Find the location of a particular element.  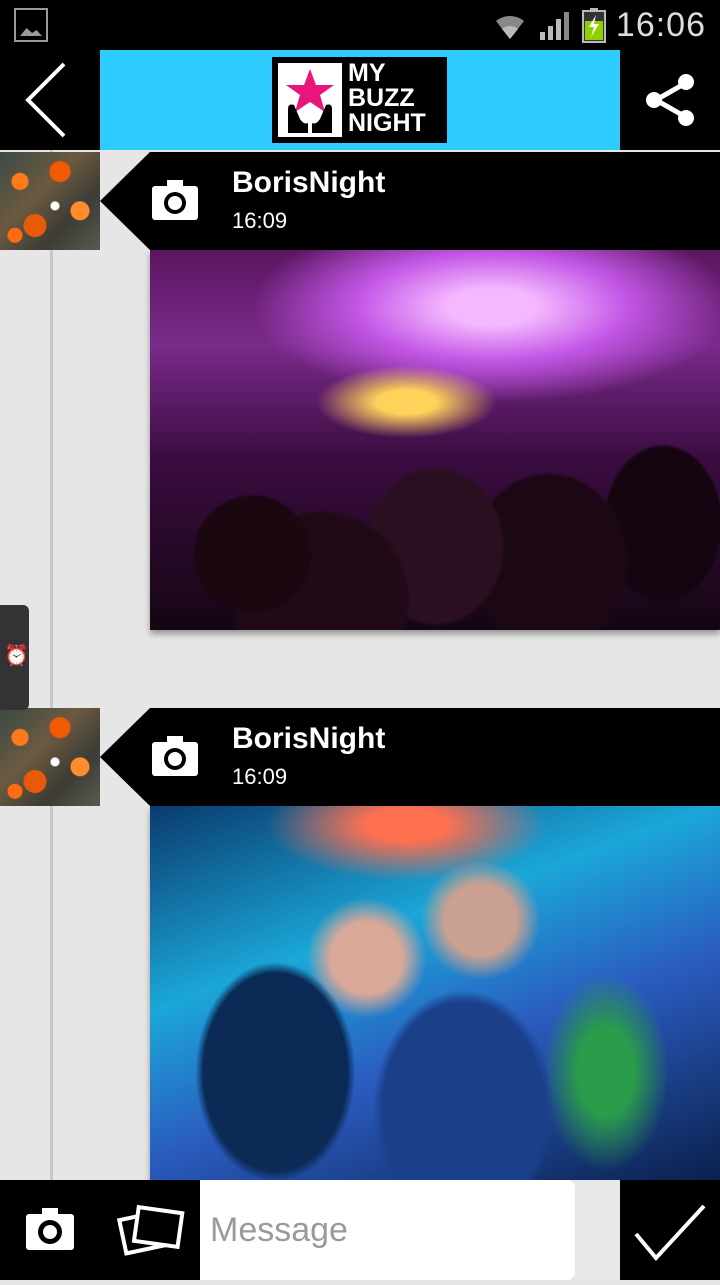

gallery-button is located at coordinates (150, 1230).